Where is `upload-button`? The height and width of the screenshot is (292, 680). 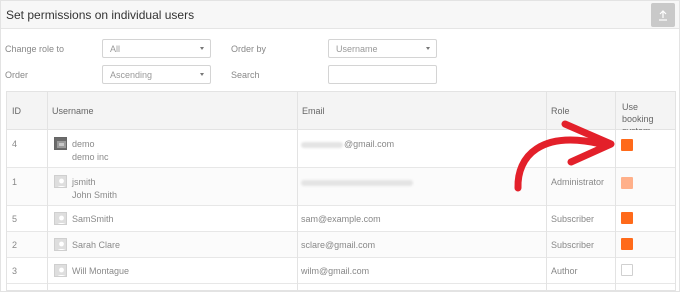
upload-button is located at coordinates (663, 15).